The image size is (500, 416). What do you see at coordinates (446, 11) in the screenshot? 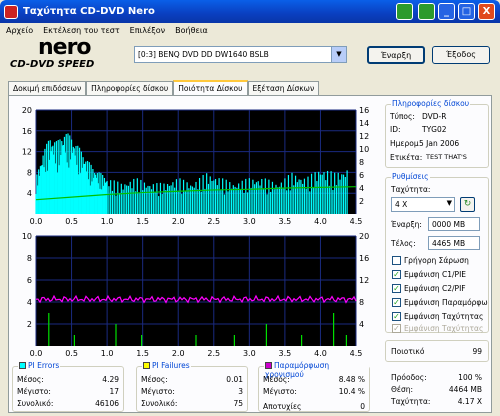
I see `minimize-button: _` at bounding box center [446, 11].